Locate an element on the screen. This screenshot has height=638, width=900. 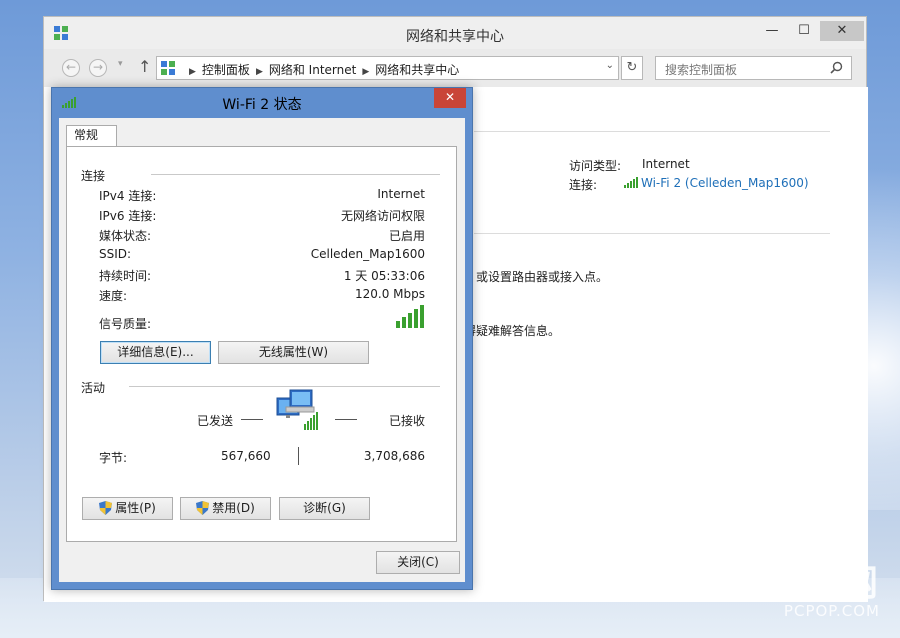
recent-pages-dropdown: ▾ is located at coordinates (120, 64).